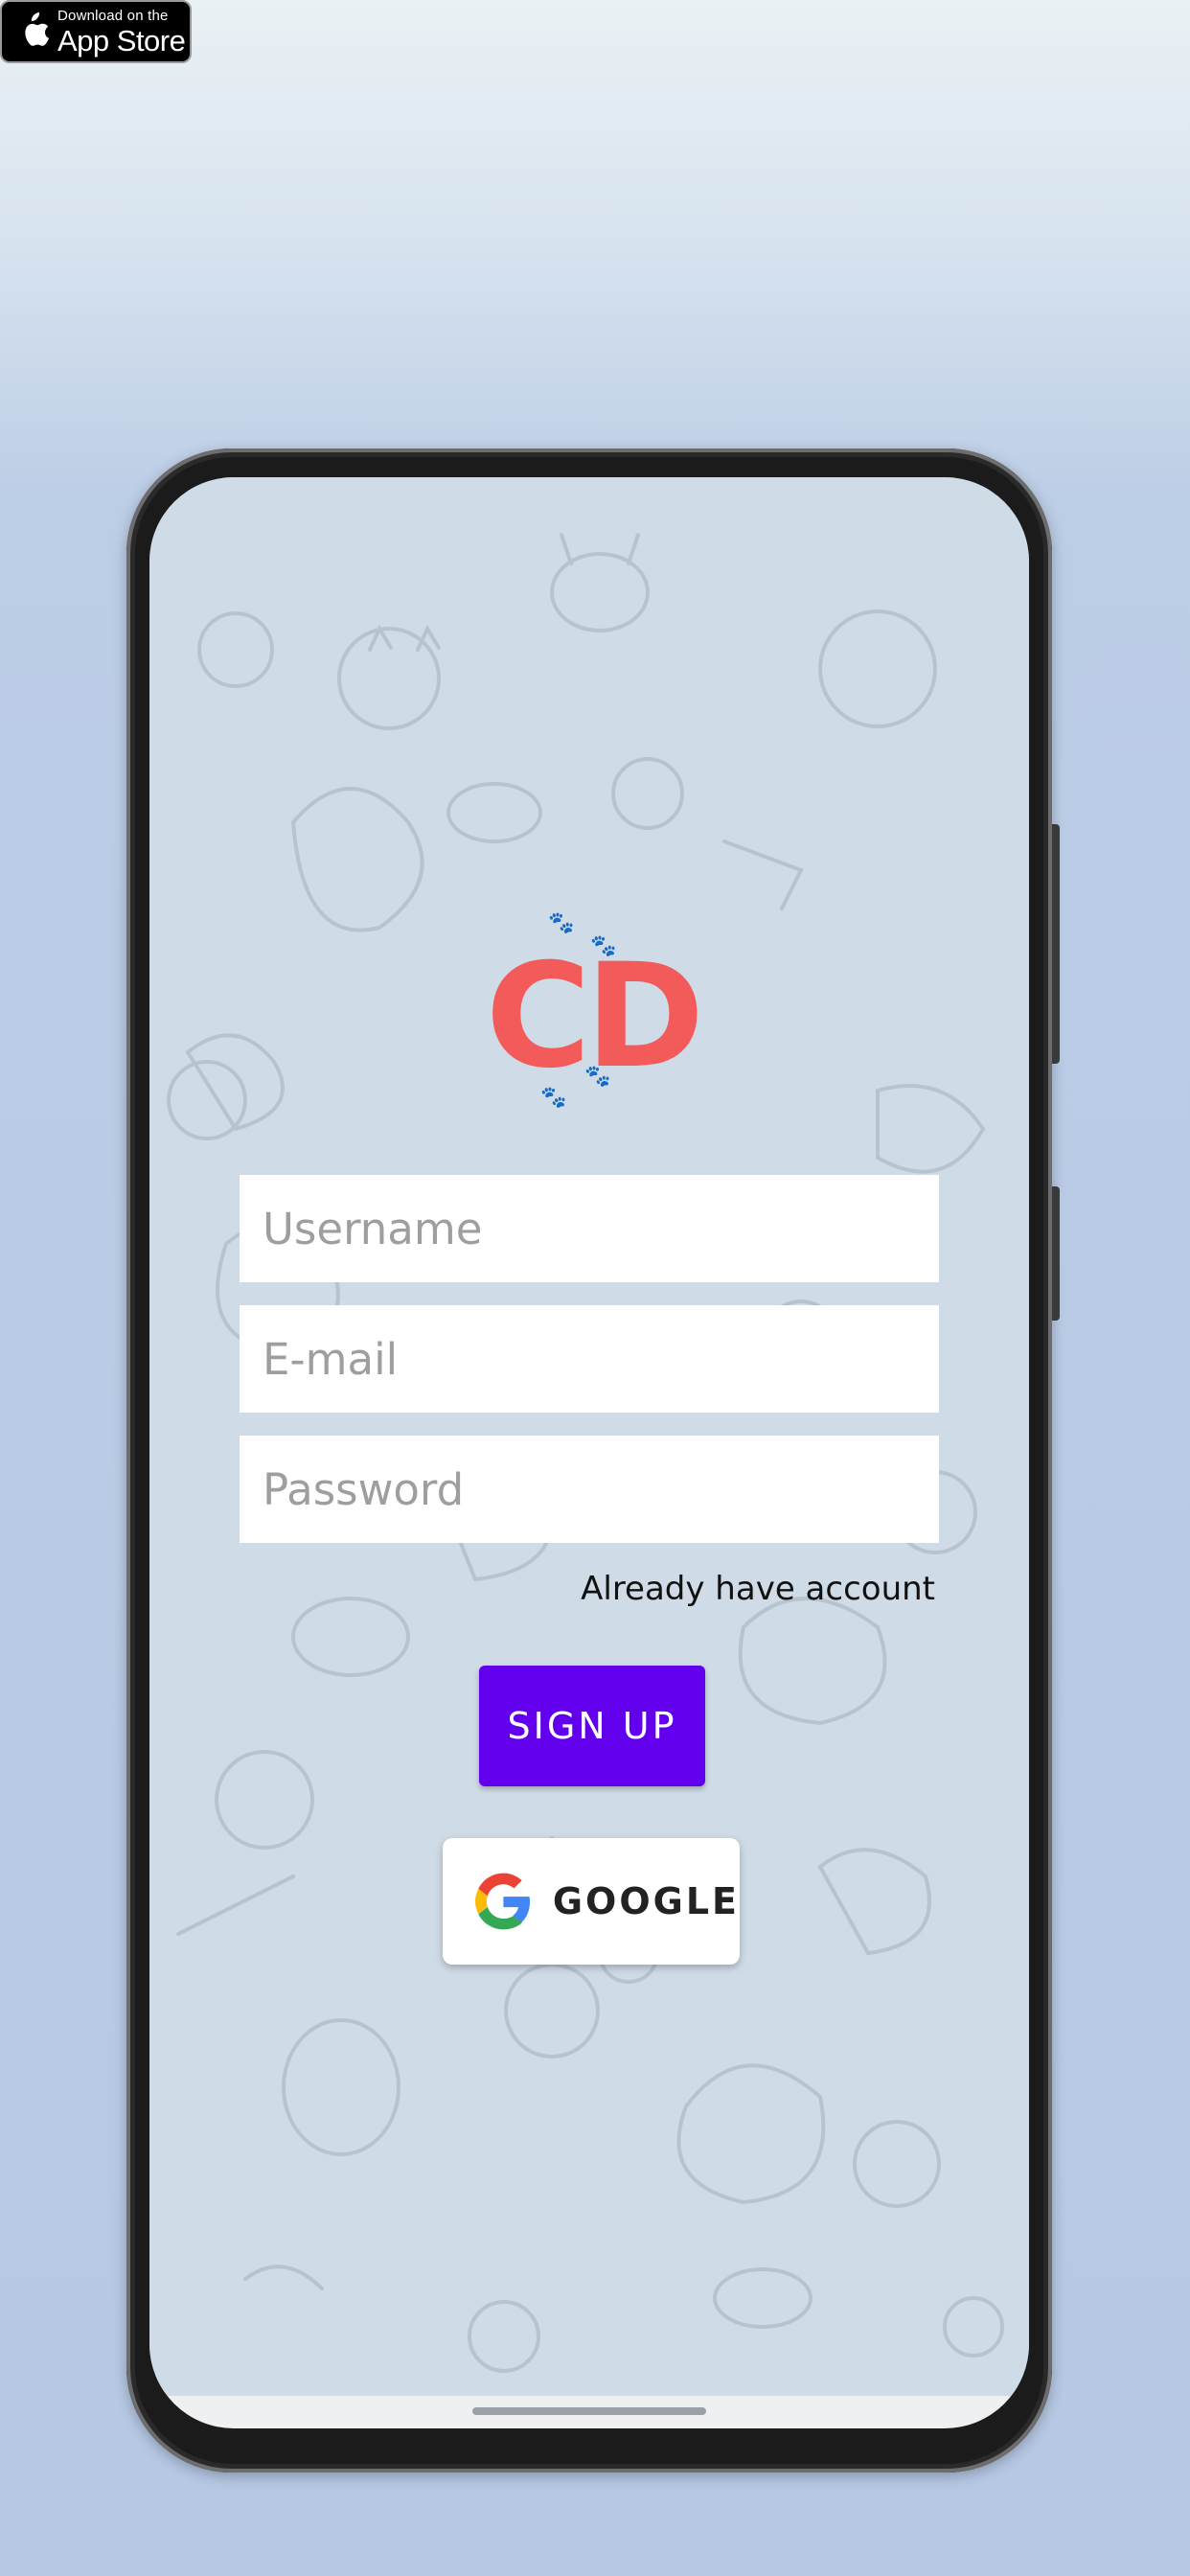  I want to click on password-field, so click(590, 1489).